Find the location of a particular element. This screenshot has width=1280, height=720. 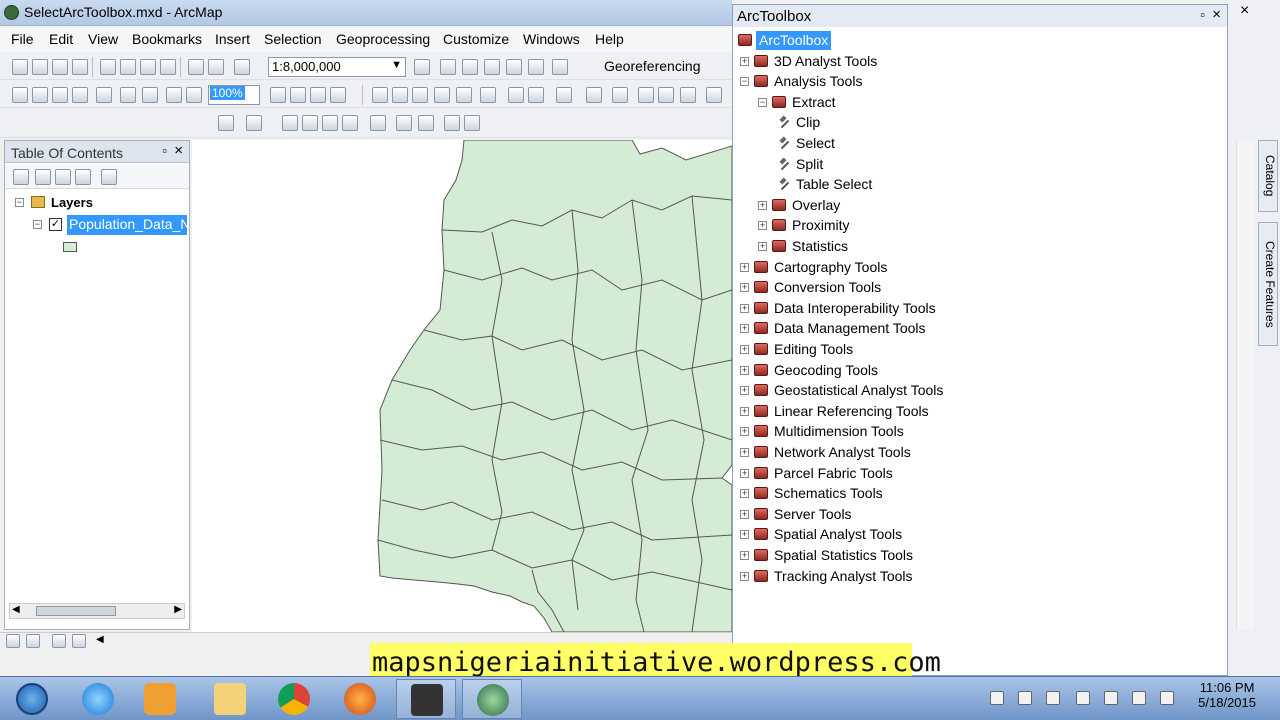

menu-help: Help is located at coordinates (609, 39).